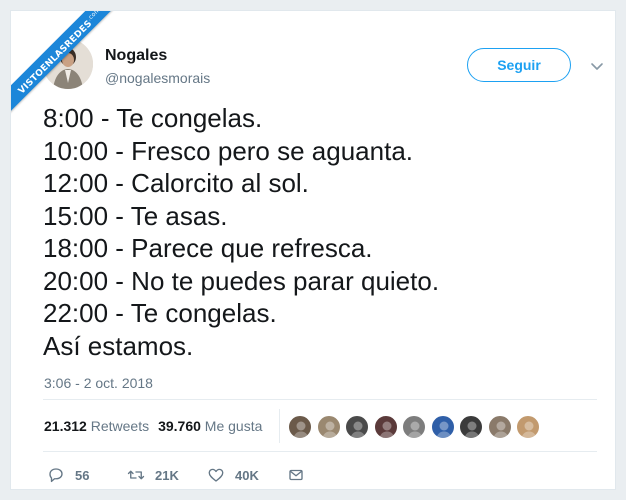  What do you see at coordinates (68, 475) in the screenshot?
I see `reply-button: 56` at bounding box center [68, 475].